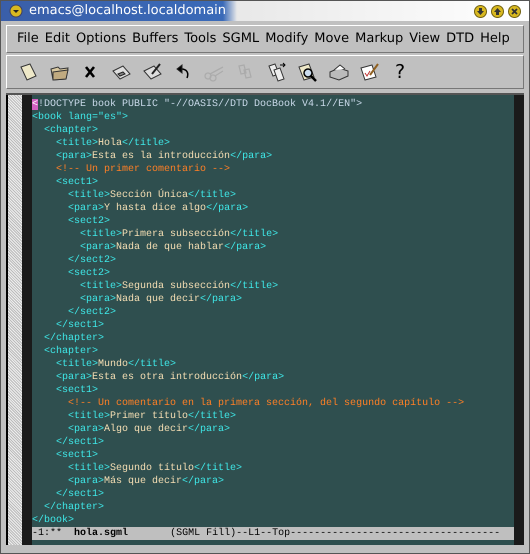  What do you see at coordinates (30, 39) in the screenshot?
I see `menu-item: File` at bounding box center [30, 39].